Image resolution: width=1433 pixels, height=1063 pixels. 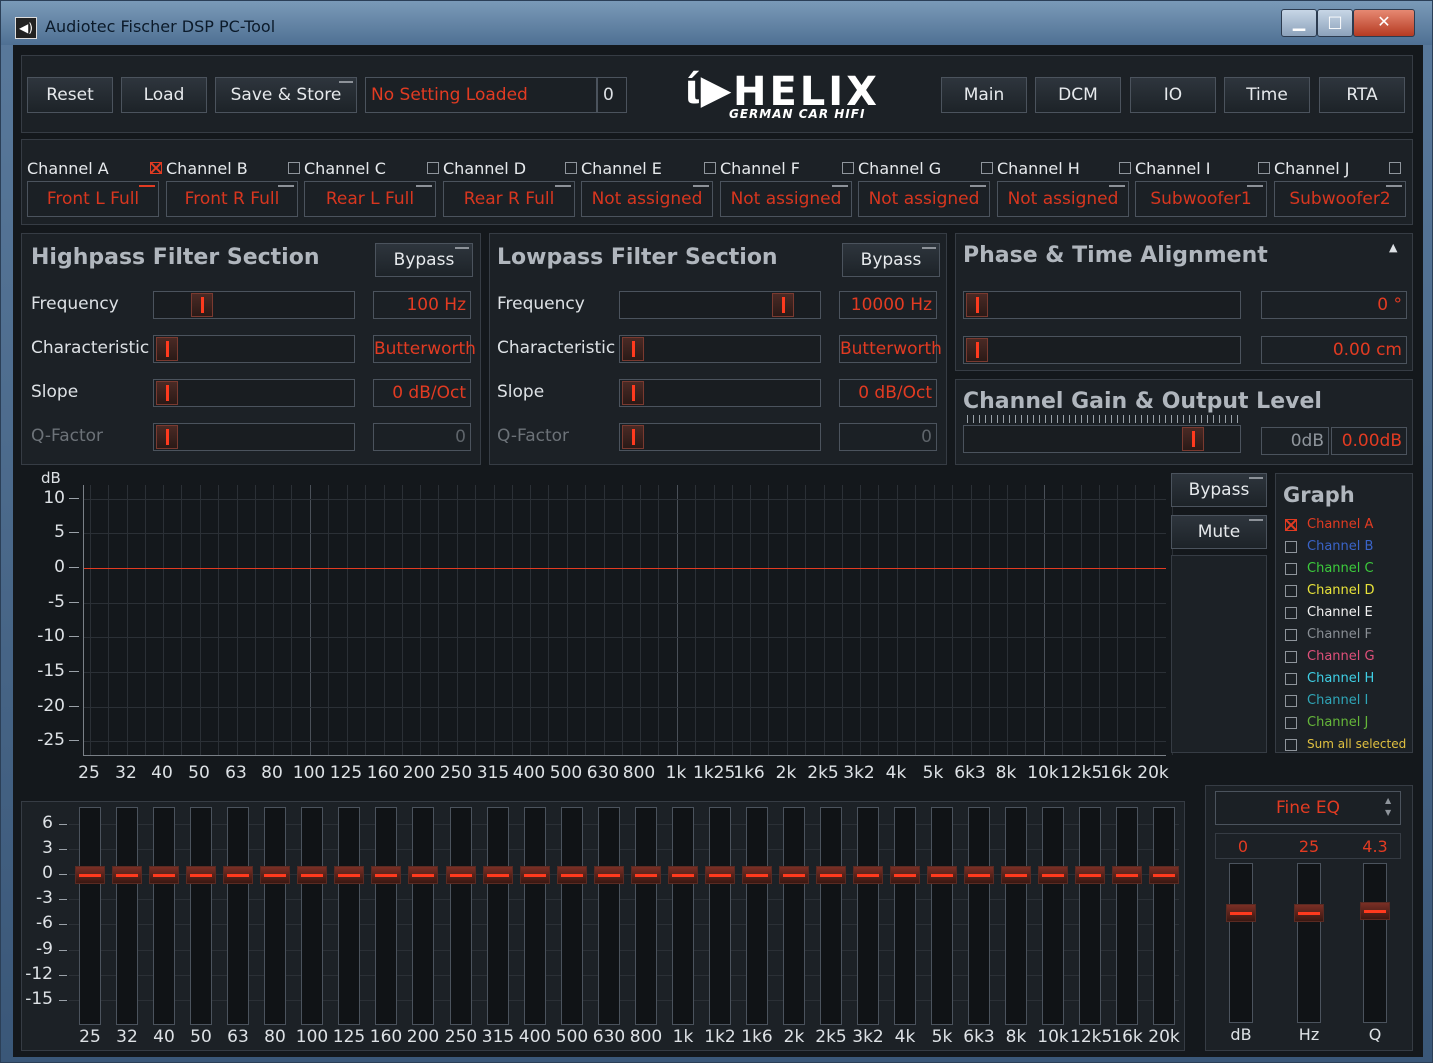 What do you see at coordinates (509, 199) in the screenshot?
I see `channel-assignment-field: Rear R Full` at bounding box center [509, 199].